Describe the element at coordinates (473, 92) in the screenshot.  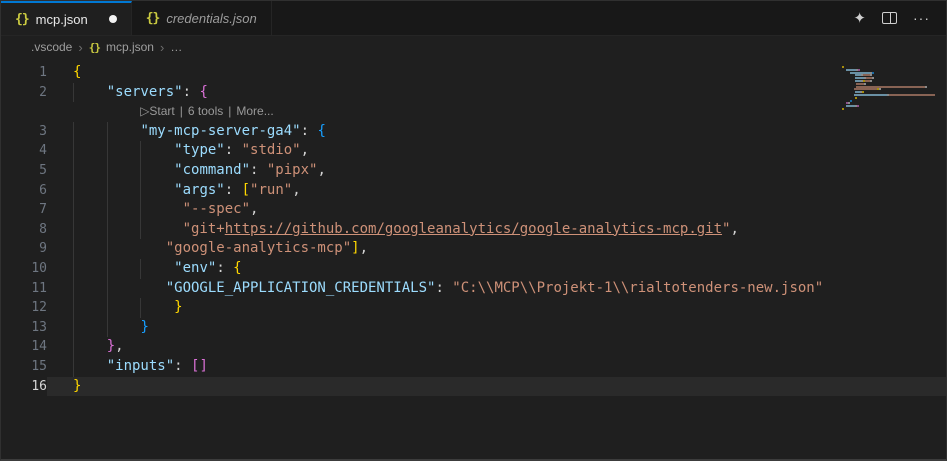
I see `code-line: 2 "servers": {` at that location.